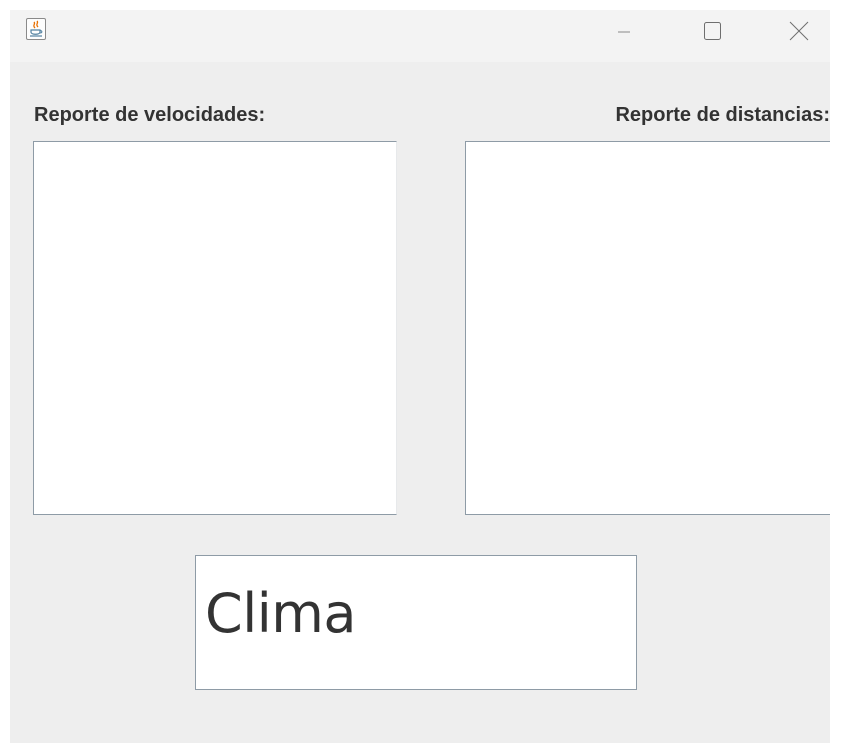 The width and height of the screenshot is (843, 743). I want to click on maximize-icon, so click(712, 31).